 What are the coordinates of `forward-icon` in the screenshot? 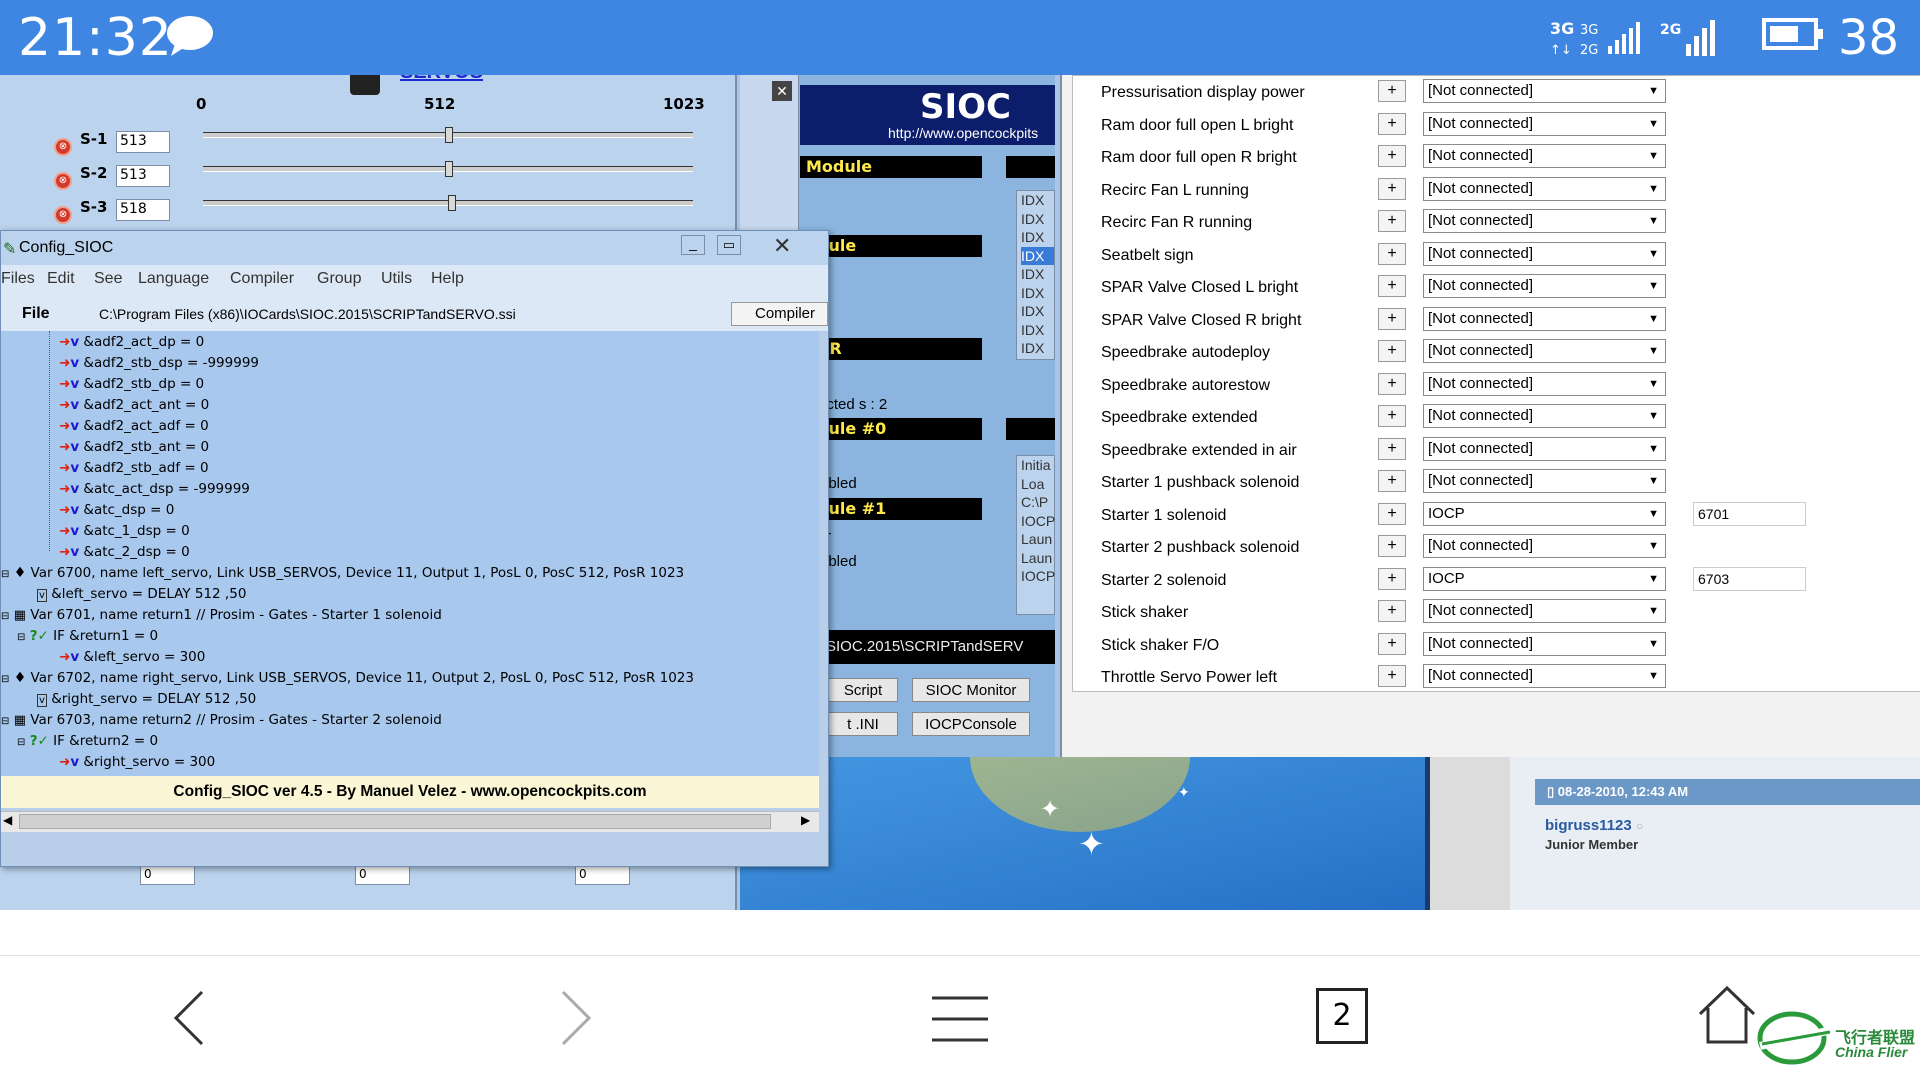 It's located at (575, 1020).